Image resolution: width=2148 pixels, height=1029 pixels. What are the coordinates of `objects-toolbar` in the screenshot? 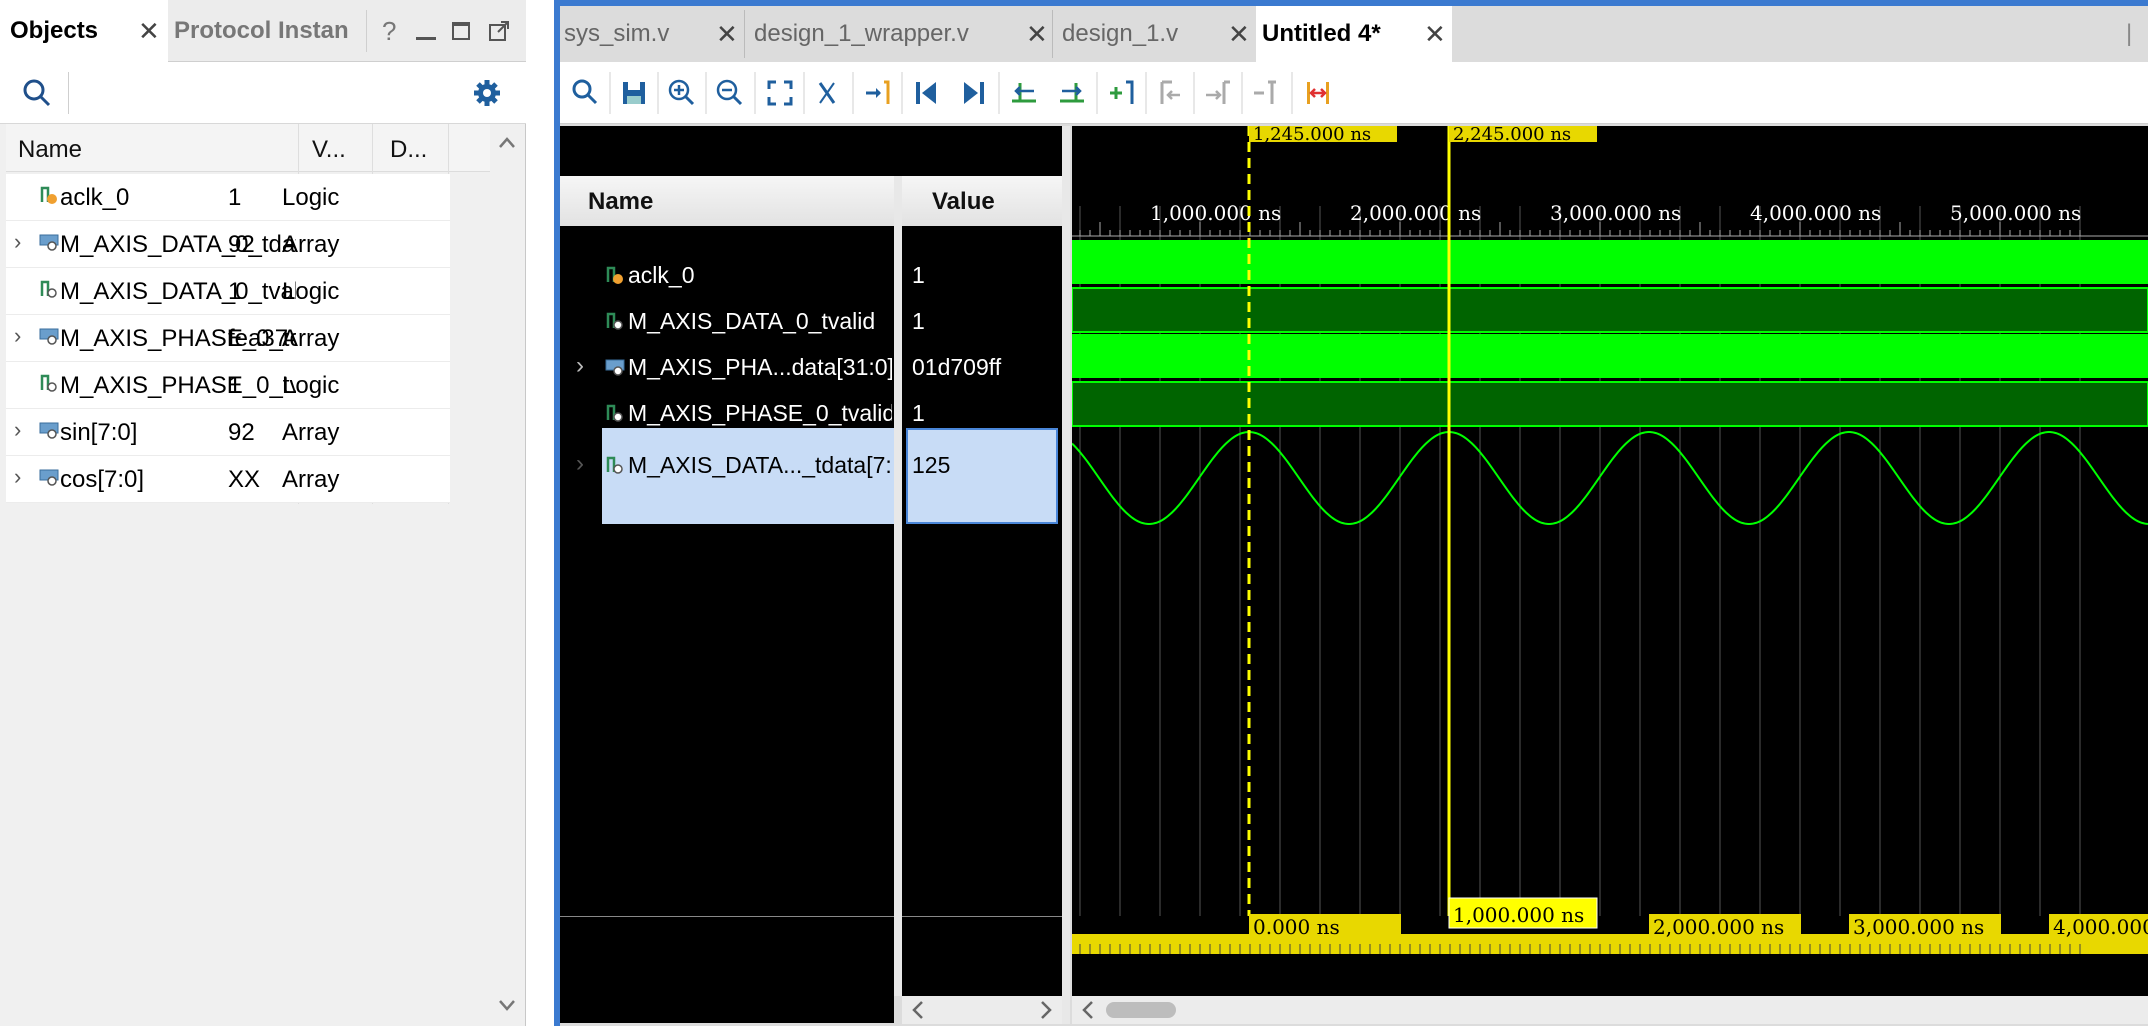 It's located at (263, 93).